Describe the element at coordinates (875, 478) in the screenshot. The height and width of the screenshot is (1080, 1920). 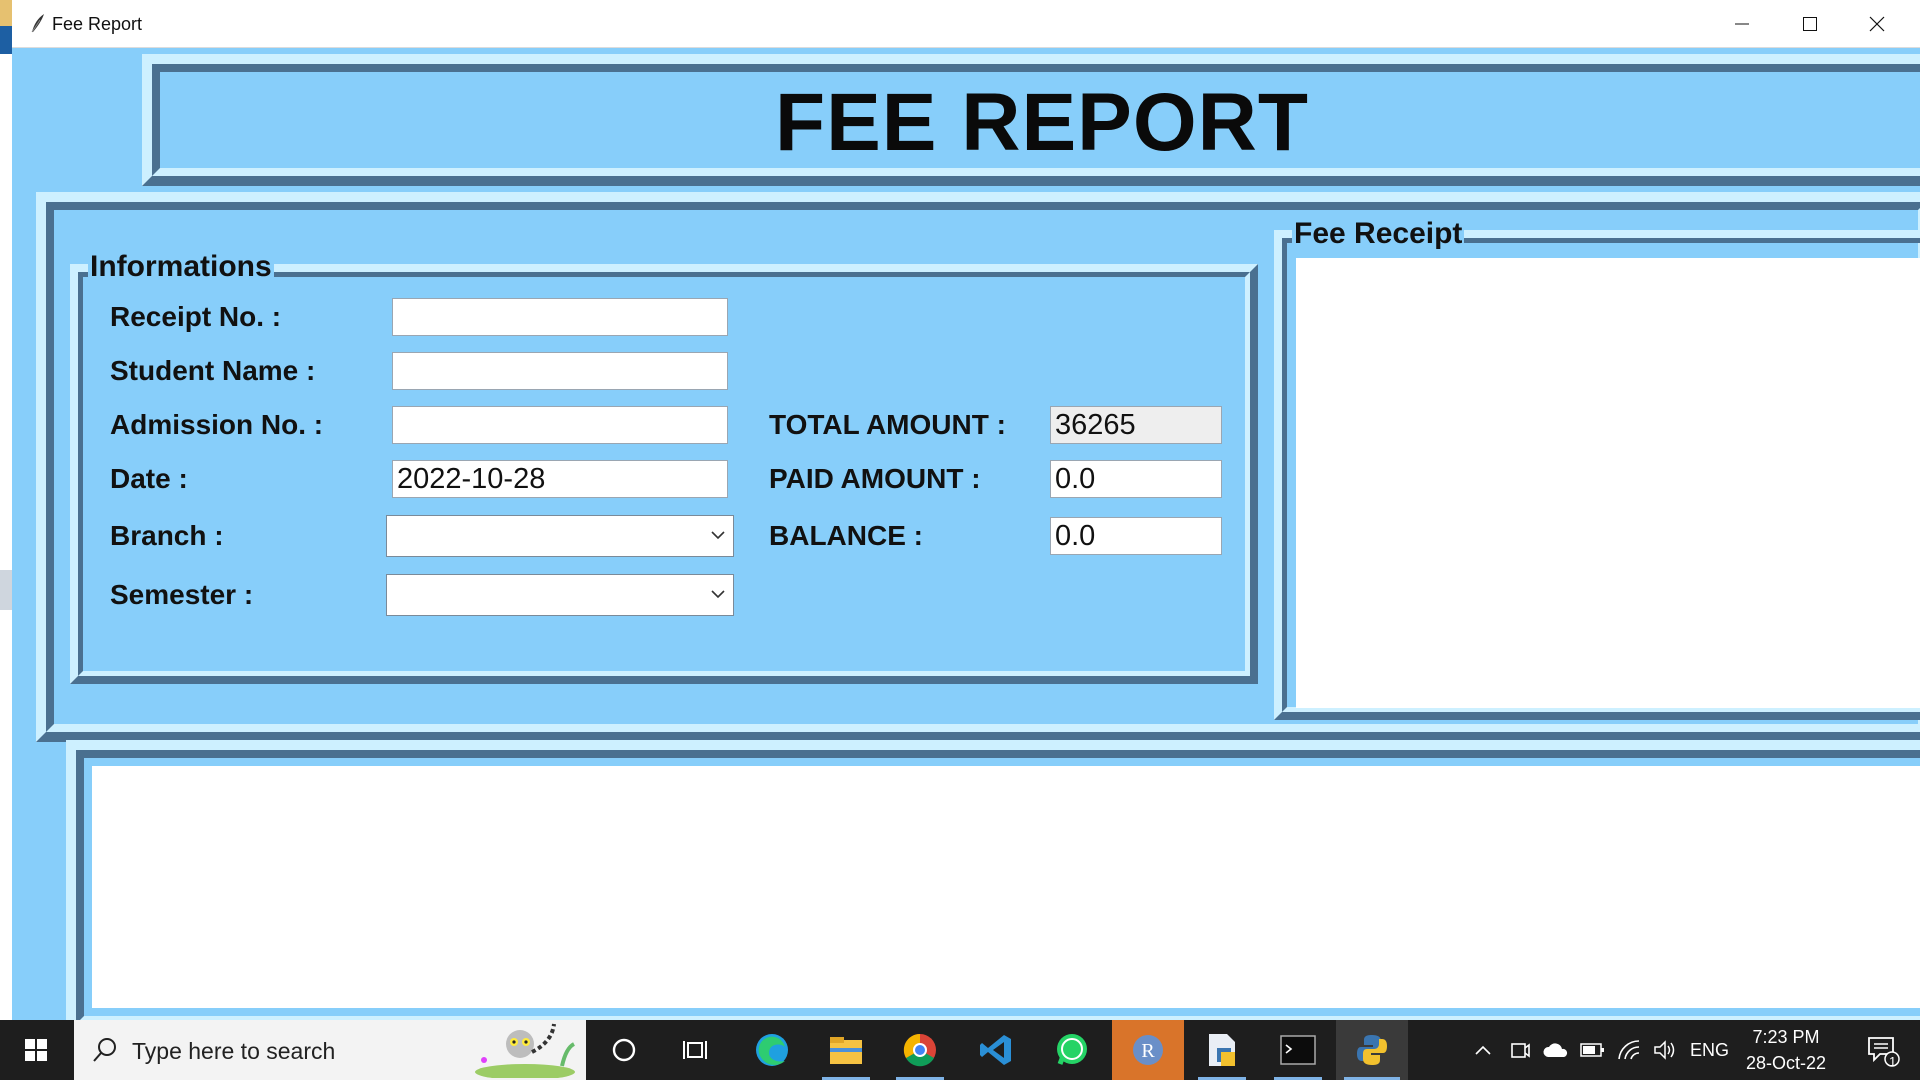
I see `paid-amount-label: PAID AMOUNT :` at that location.